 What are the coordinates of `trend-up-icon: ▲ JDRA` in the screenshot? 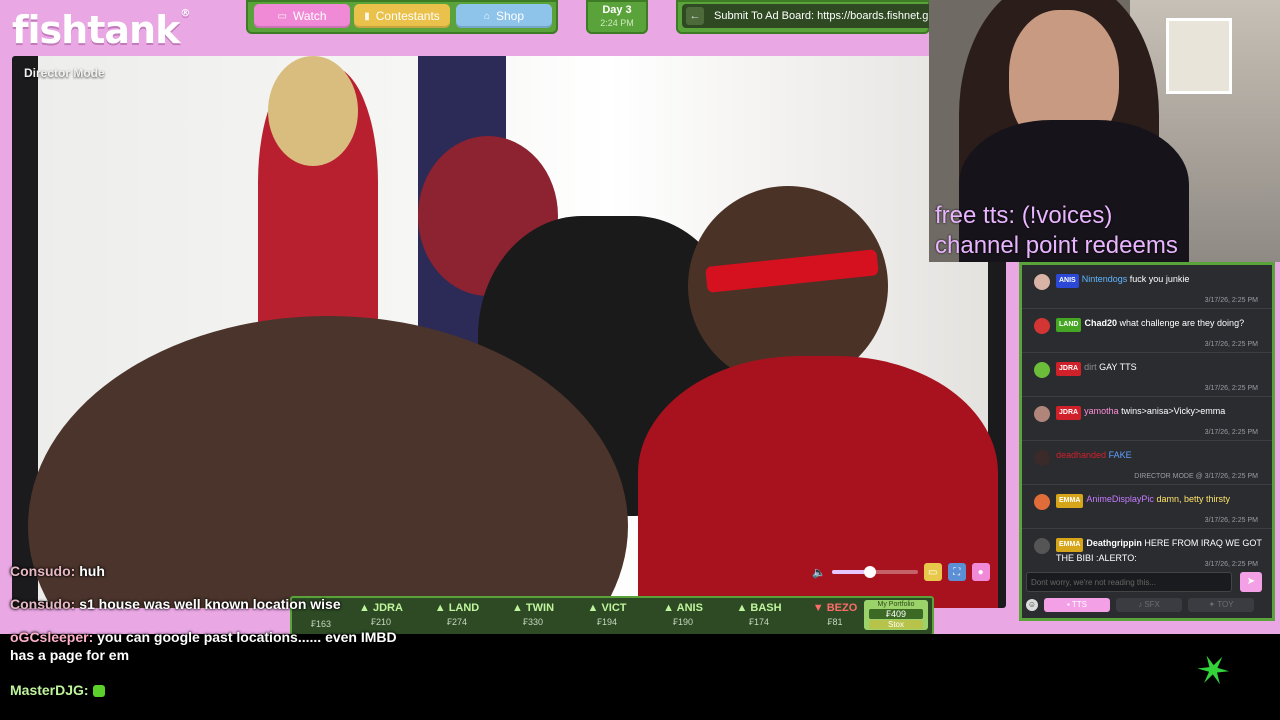 It's located at (381, 608).